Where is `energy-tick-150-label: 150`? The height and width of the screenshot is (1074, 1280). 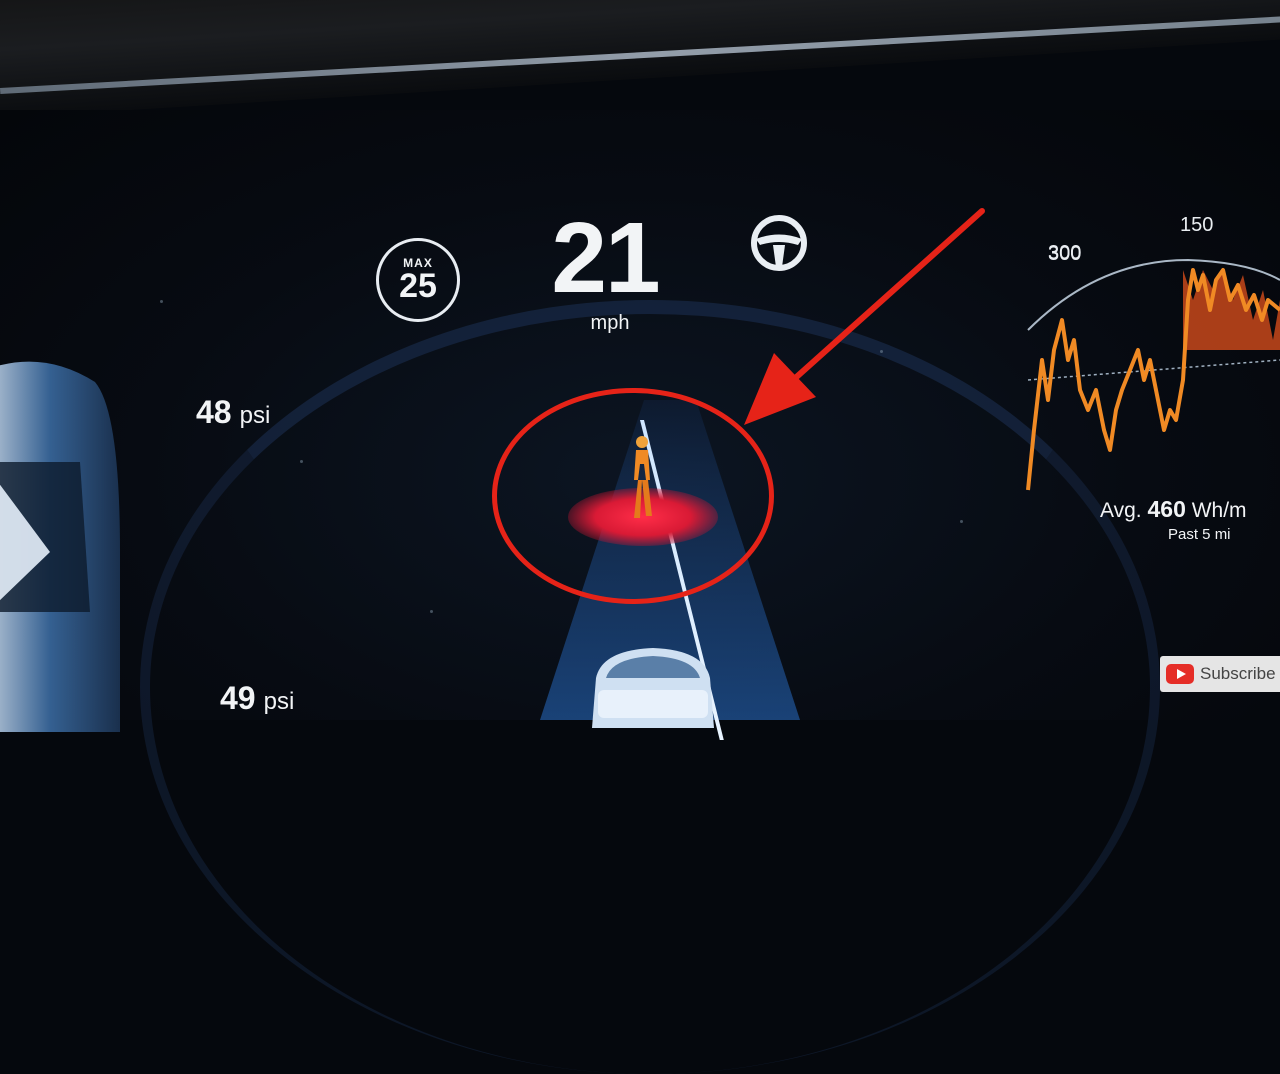
energy-tick-150-label: 150 is located at coordinates (1197, 225).